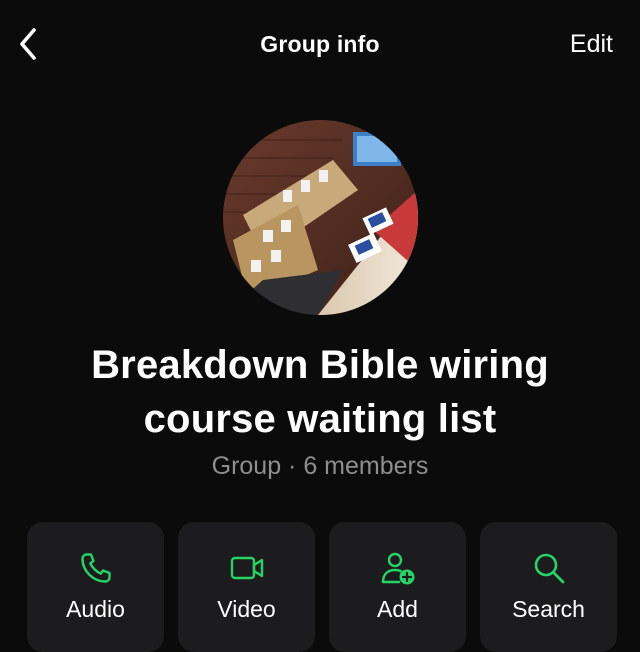 This screenshot has width=640, height=652. I want to click on group-avatar, so click(320, 217).